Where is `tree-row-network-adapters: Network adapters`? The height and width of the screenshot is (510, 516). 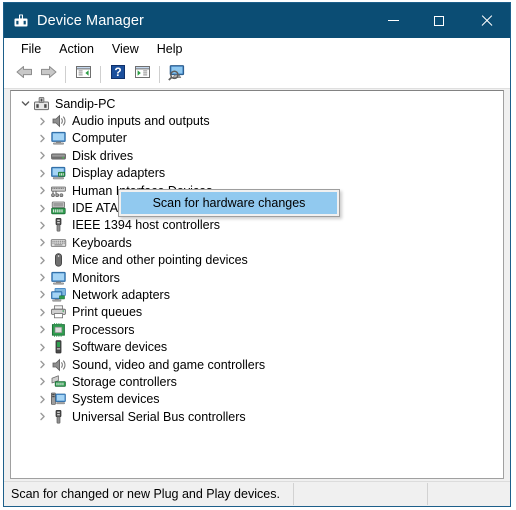 tree-row-network-adapters: Network adapters is located at coordinates (257, 294).